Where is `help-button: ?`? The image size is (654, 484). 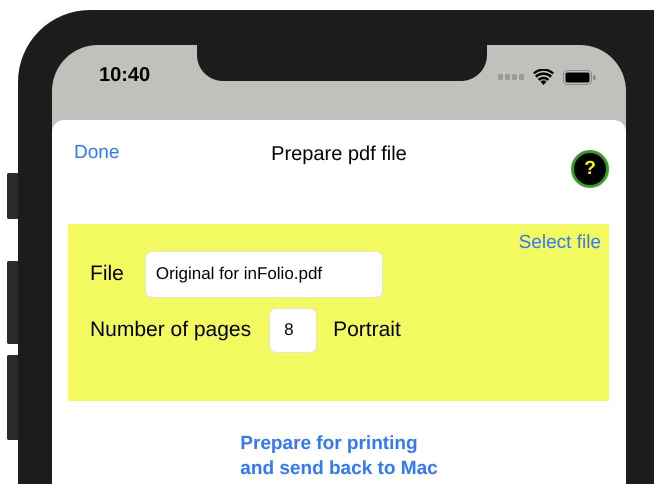
help-button: ? is located at coordinates (590, 169).